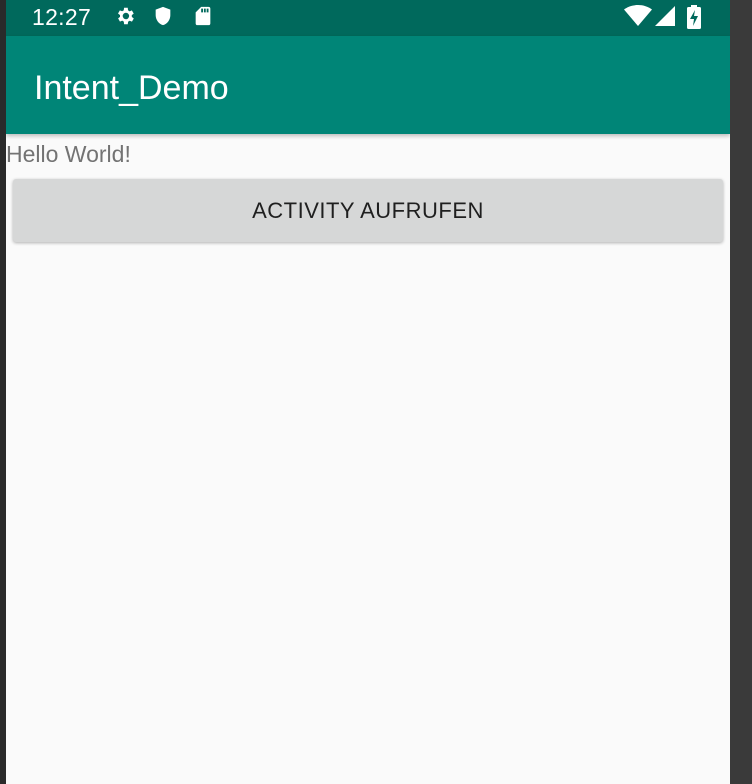 The height and width of the screenshot is (784, 752). I want to click on right-bezel, so click(741, 392).